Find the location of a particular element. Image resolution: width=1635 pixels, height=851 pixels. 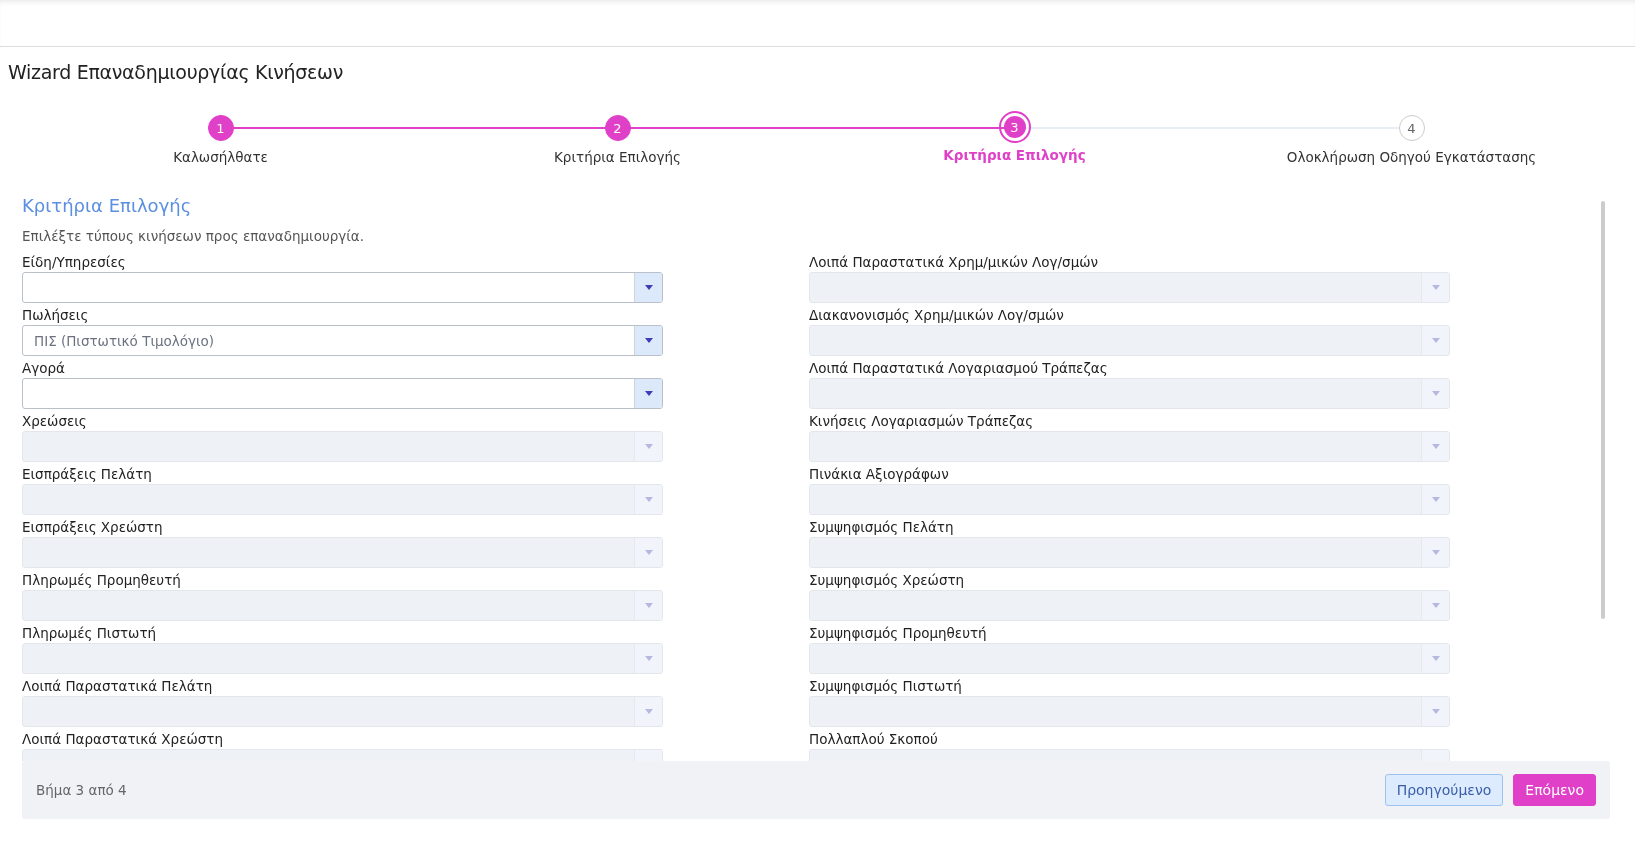

step-circle: 1 is located at coordinates (220, 128).